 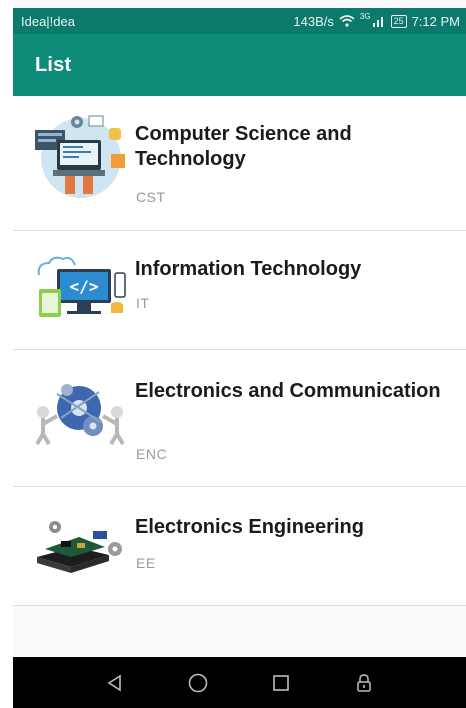 I want to click on circuit-board-illustration, so click(x=79, y=547).